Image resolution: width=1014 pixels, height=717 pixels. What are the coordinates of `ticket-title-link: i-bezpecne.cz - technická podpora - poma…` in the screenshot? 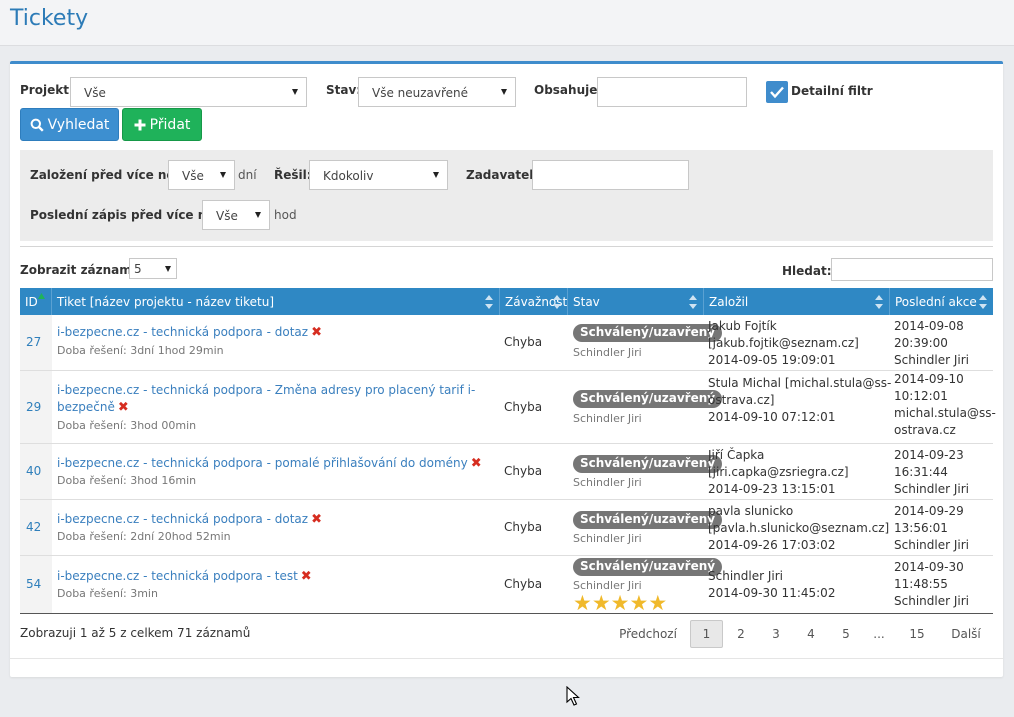 It's located at (269, 463).